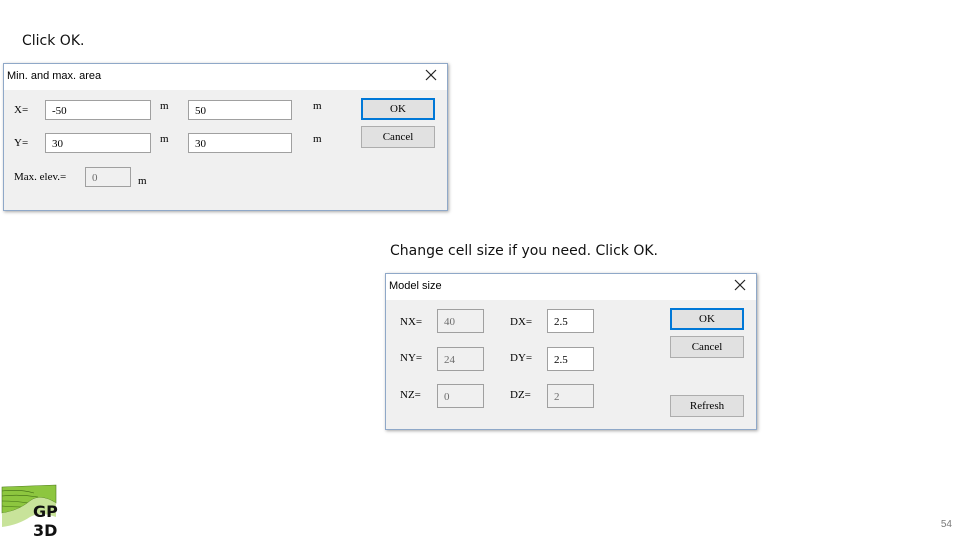  I want to click on y-min-input, so click(98, 143).